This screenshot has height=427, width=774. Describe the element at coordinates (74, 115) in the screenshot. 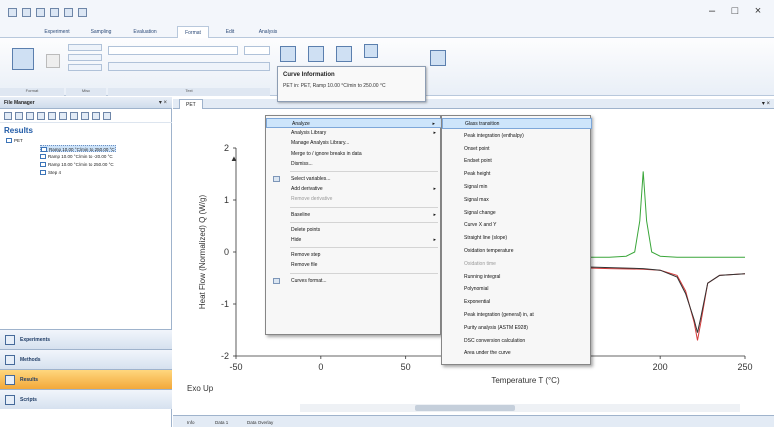

I see `paste-icon` at that location.